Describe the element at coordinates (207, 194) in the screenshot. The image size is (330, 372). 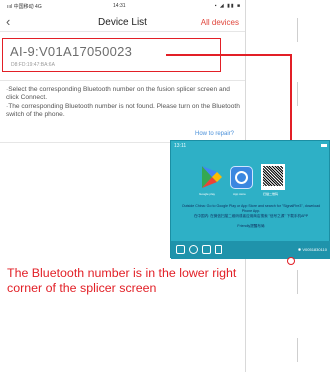
I see `google-play-caption: Google play` at that location.